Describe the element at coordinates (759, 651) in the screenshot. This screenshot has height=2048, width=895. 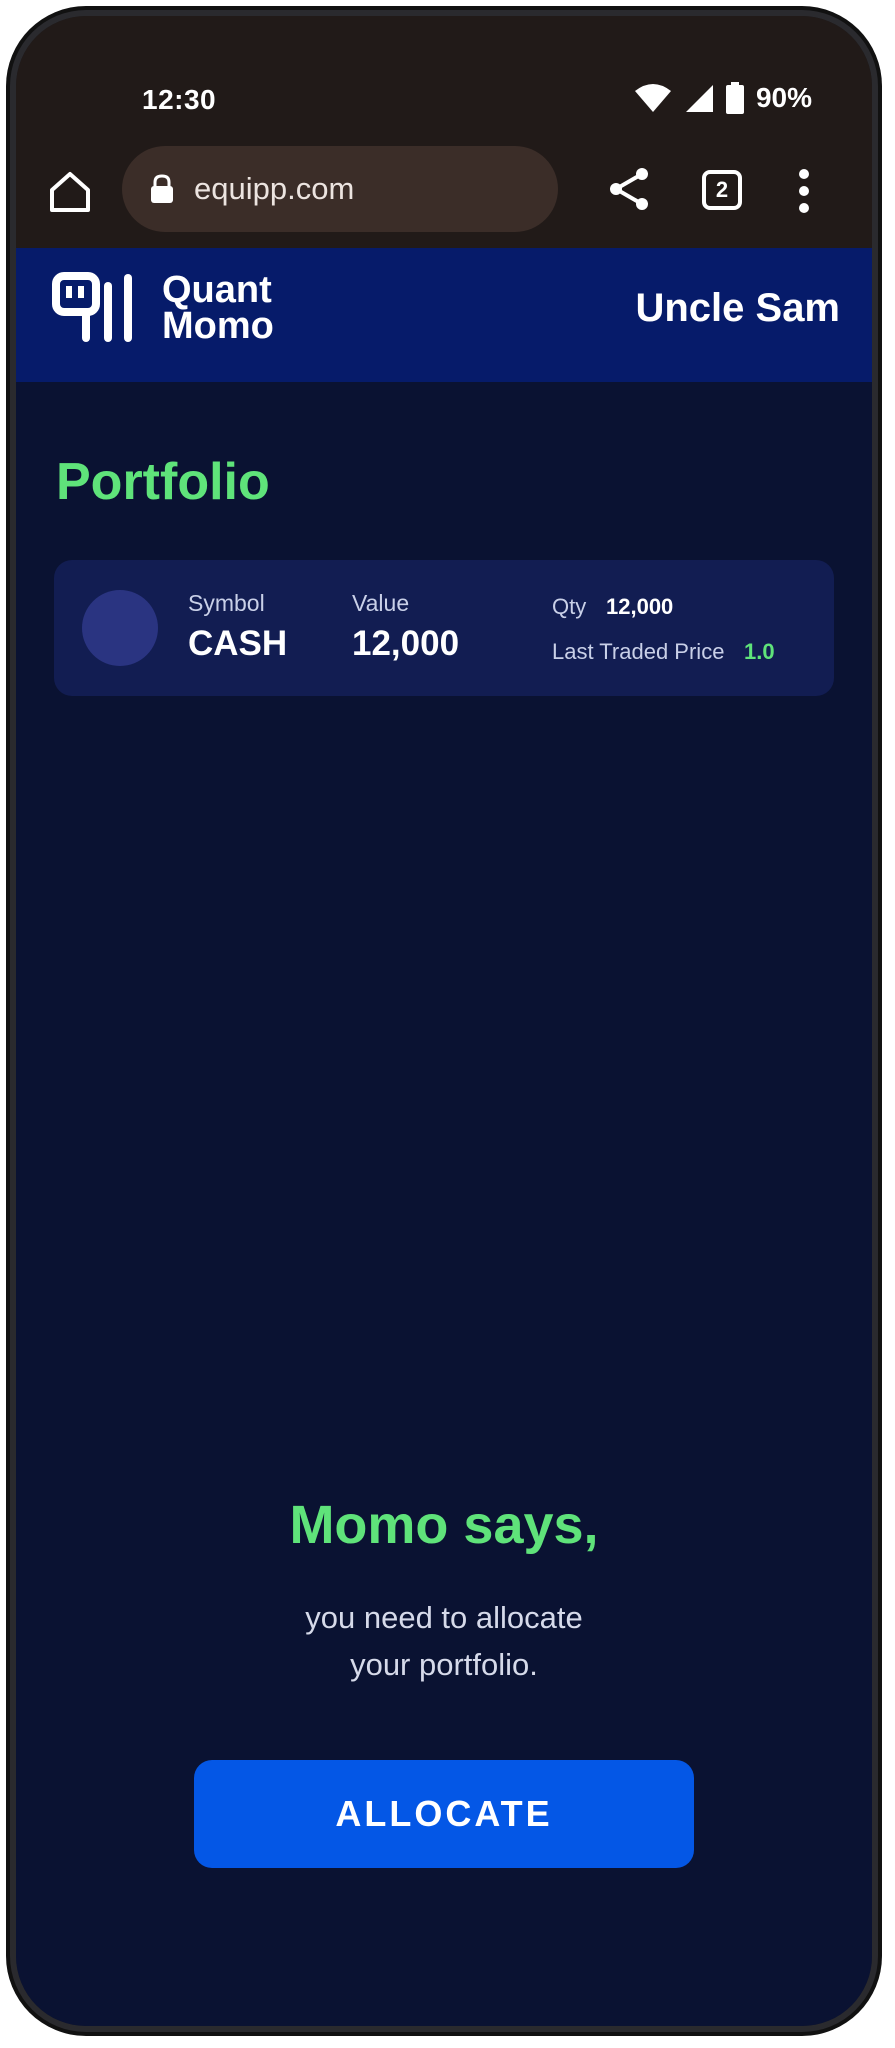
I see `last-traded-price-value: 1.0` at that location.